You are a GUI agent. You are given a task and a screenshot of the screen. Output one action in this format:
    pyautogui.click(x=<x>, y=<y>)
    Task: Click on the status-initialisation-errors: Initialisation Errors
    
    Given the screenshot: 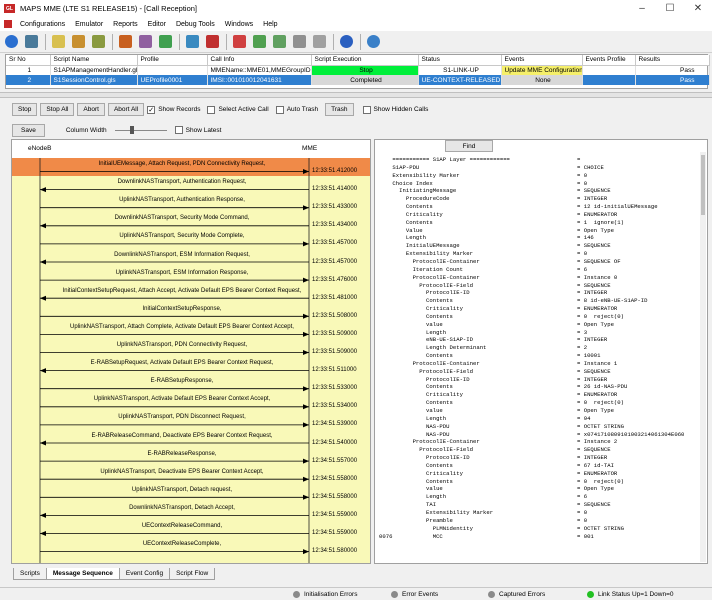 What is the action you would take?
    pyautogui.click(x=325, y=594)
    